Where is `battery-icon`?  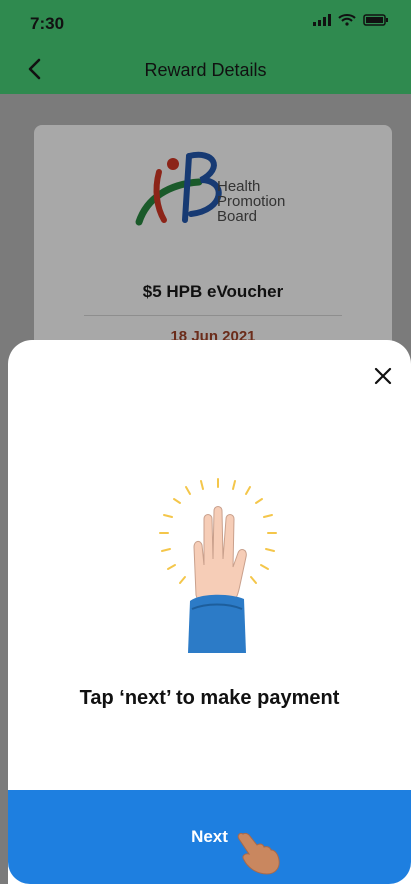 battery-icon is located at coordinates (375, 20).